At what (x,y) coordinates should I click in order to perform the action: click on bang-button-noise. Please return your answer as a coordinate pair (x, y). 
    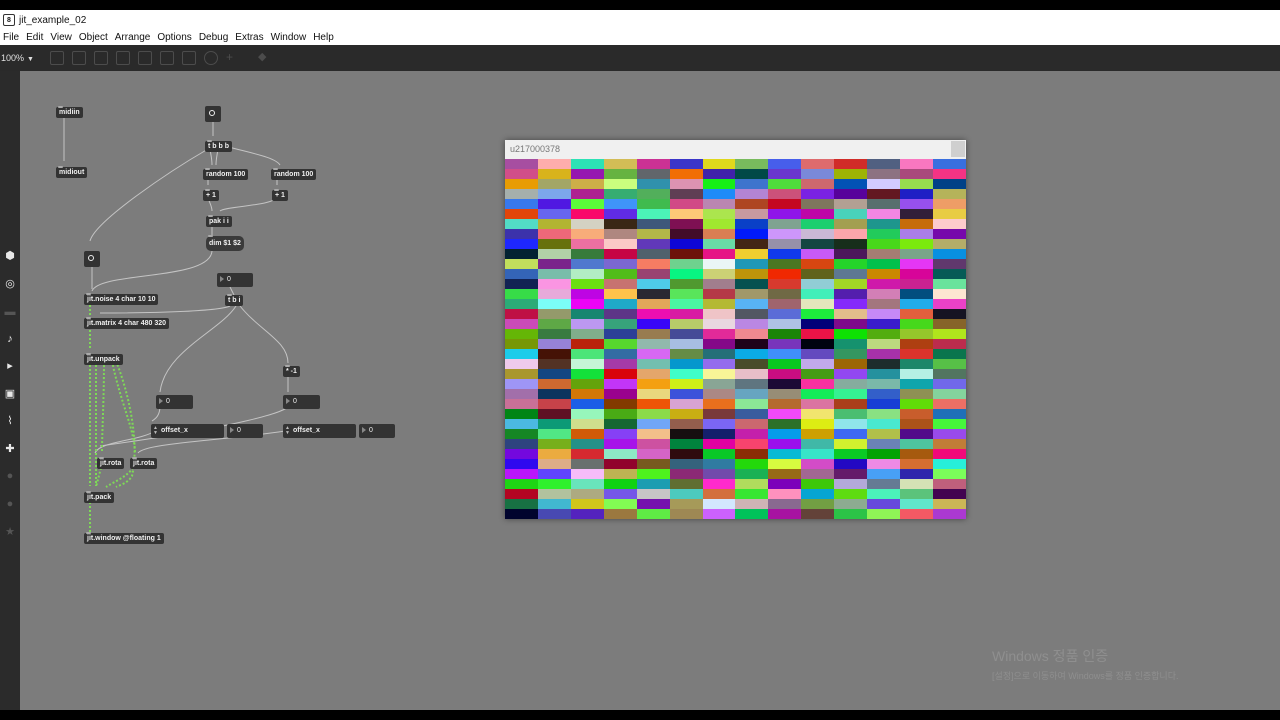
    Looking at the image, I should click on (92, 259).